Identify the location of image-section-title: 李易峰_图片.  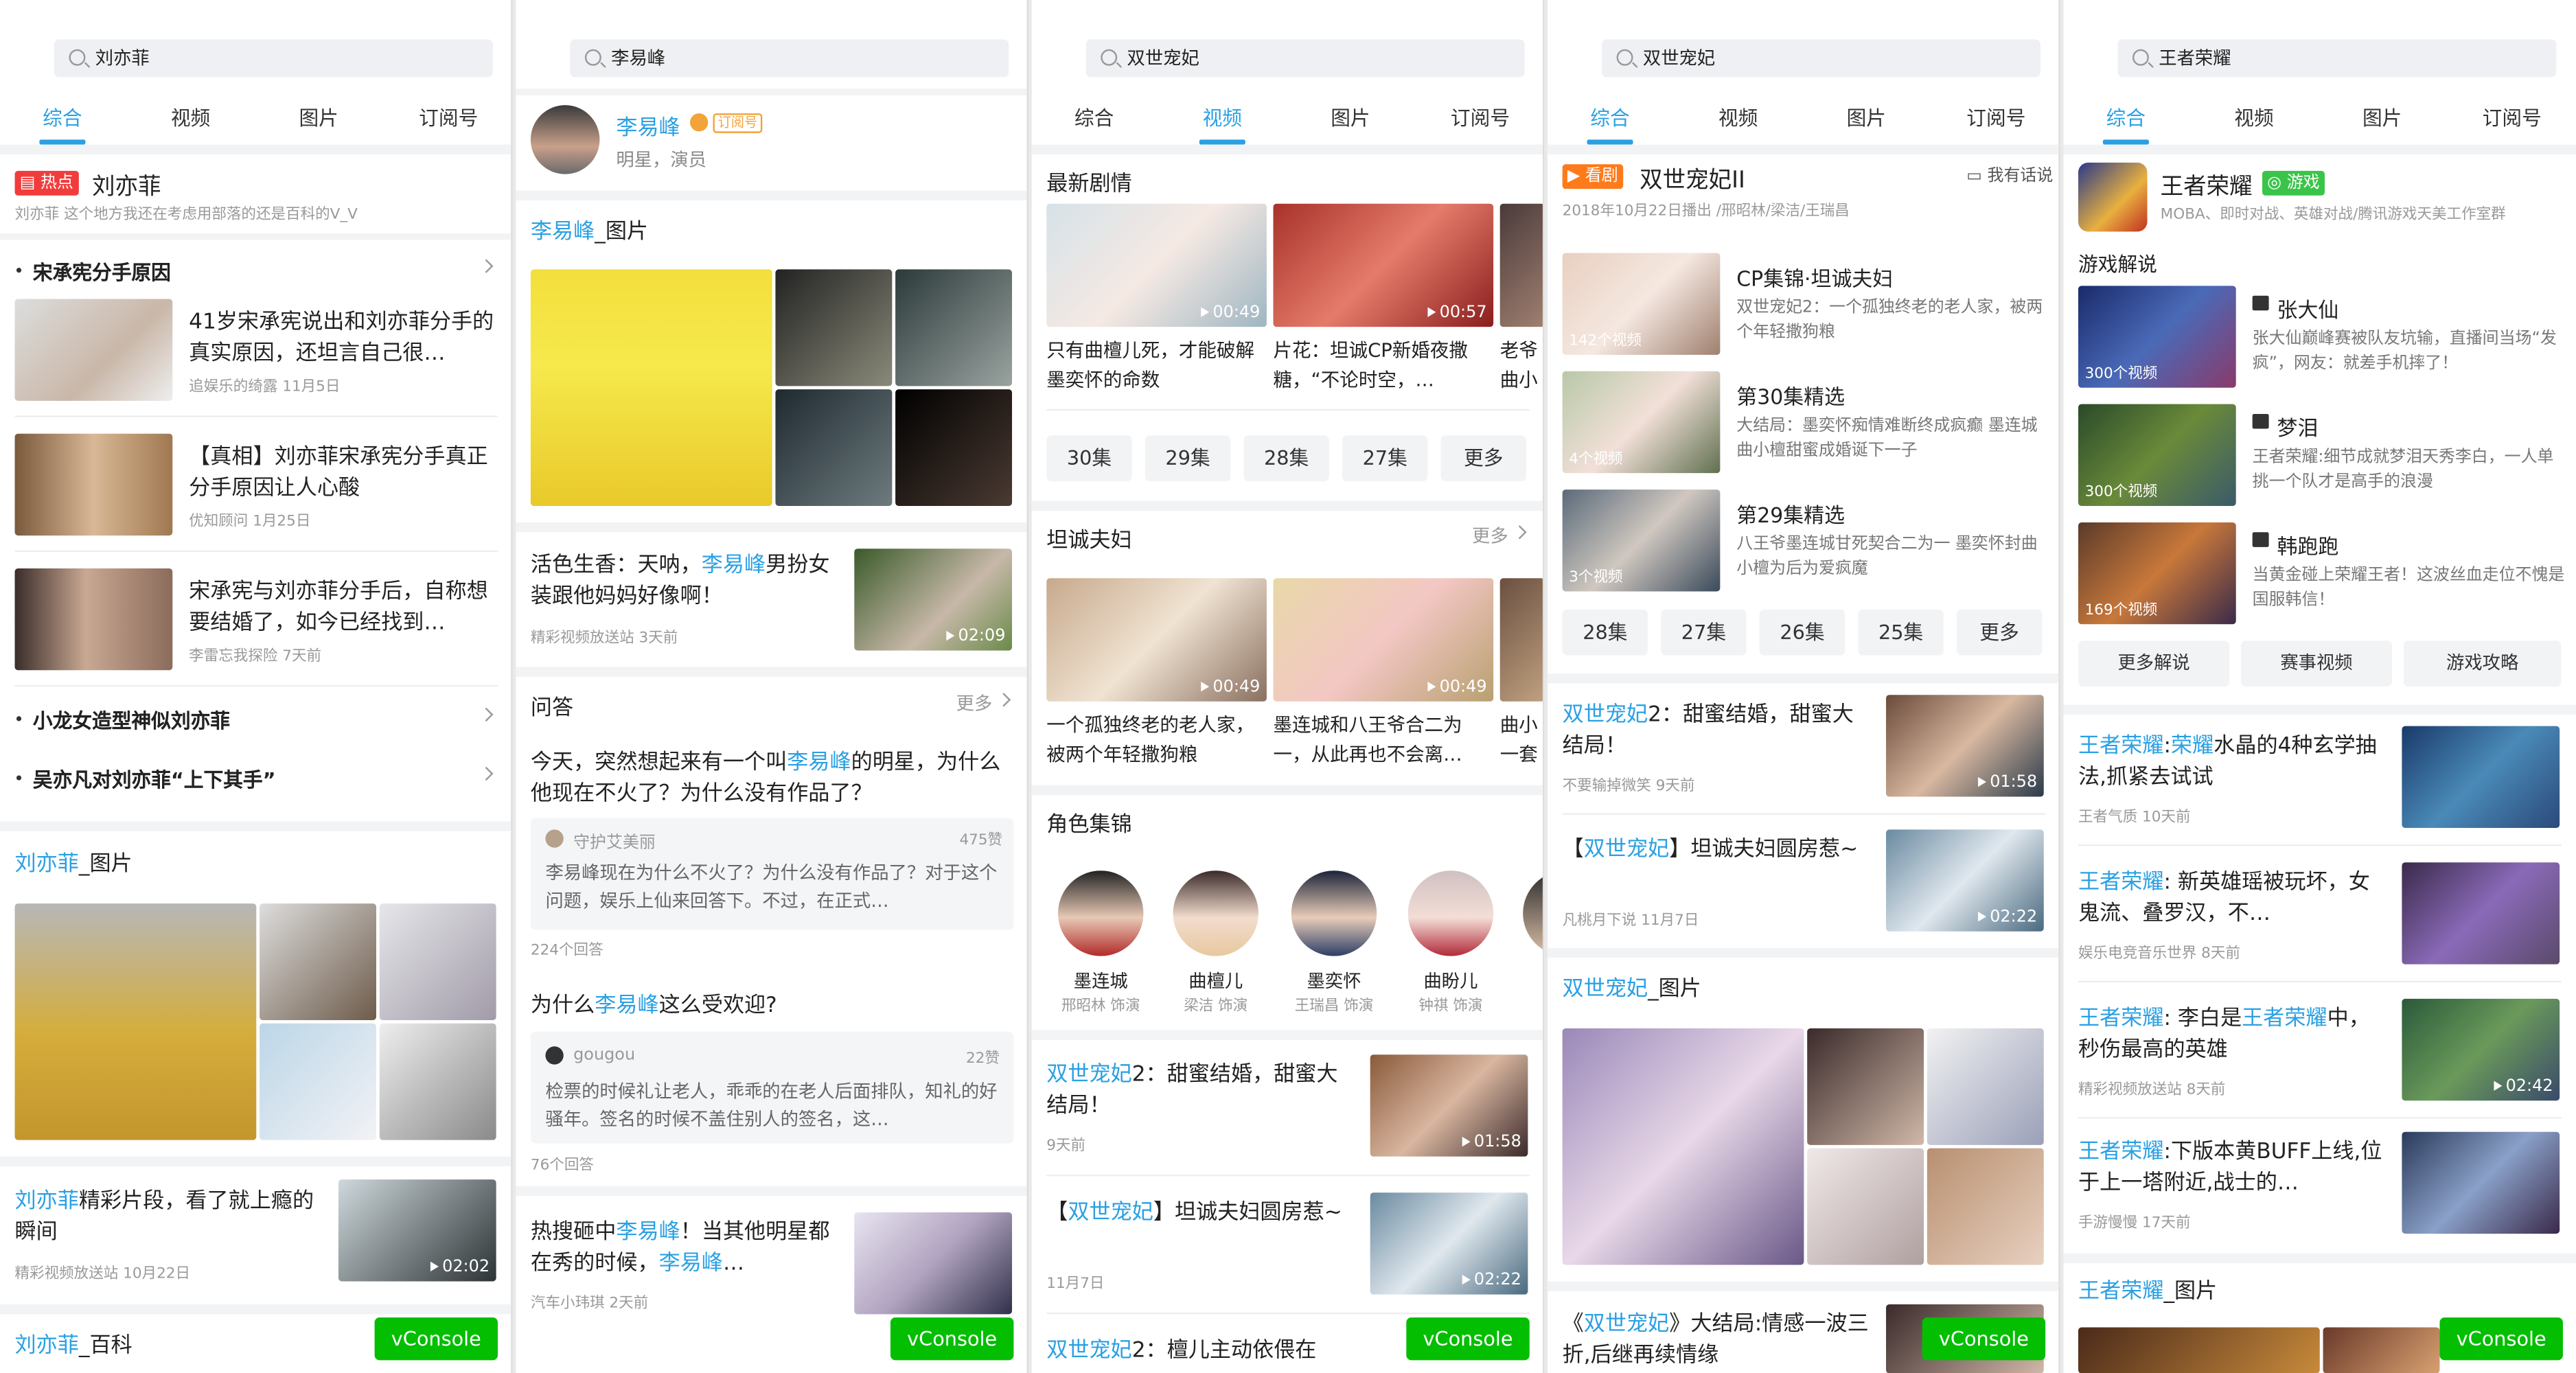
(589, 229).